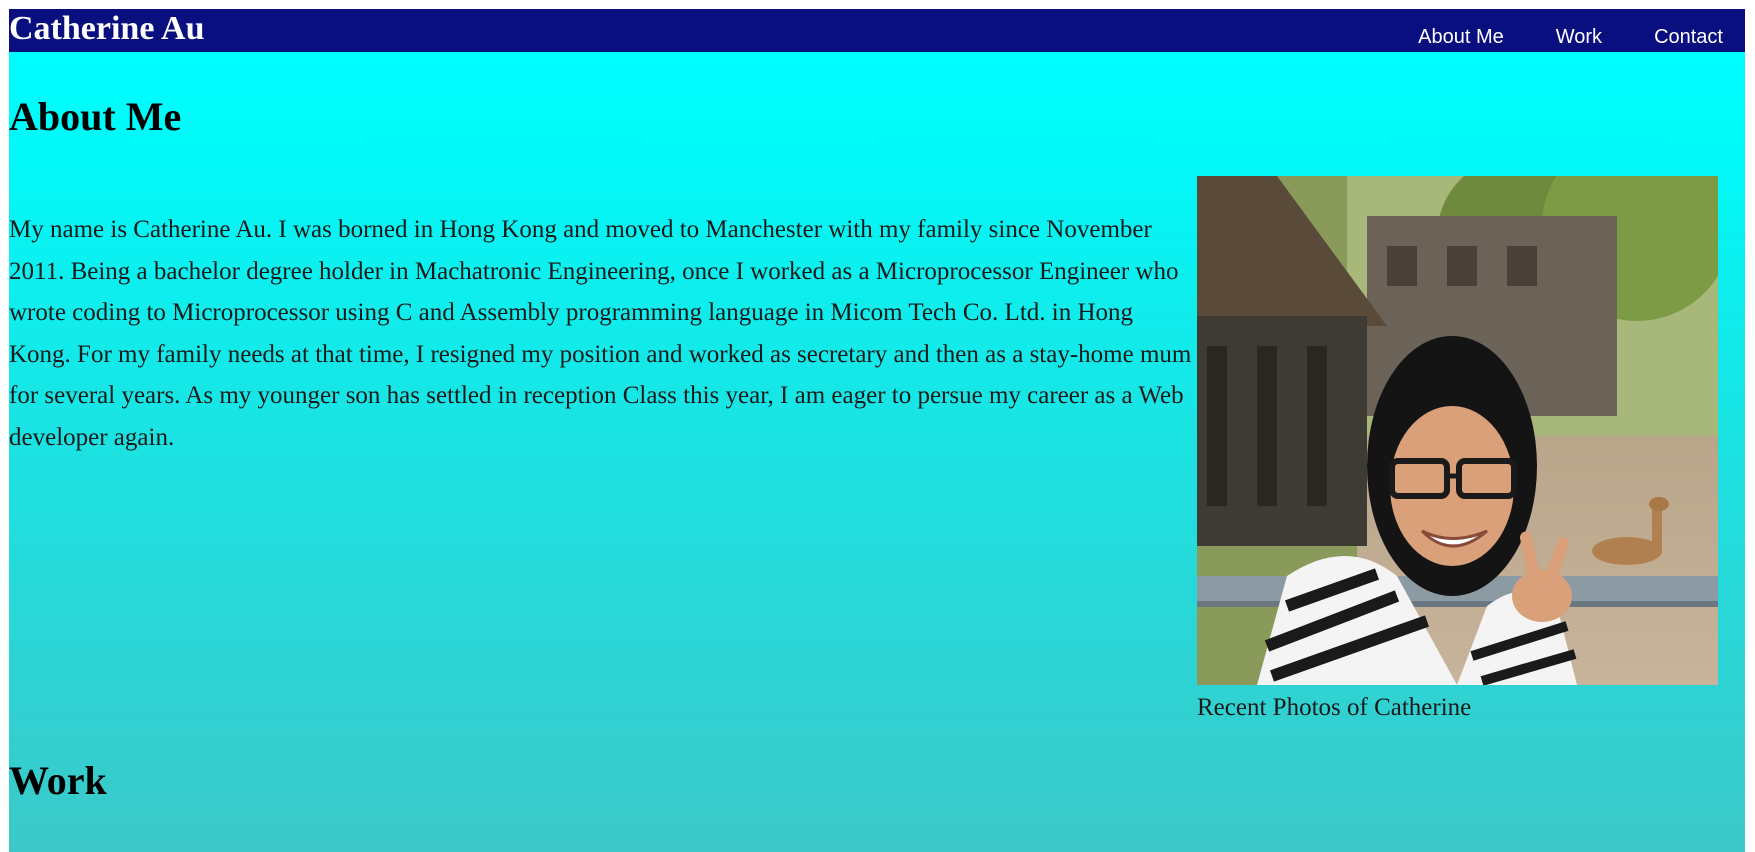  Describe the element at coordinates (1684, 30) in the screenshot. I see `nav-link-contact: Contact` at that location.